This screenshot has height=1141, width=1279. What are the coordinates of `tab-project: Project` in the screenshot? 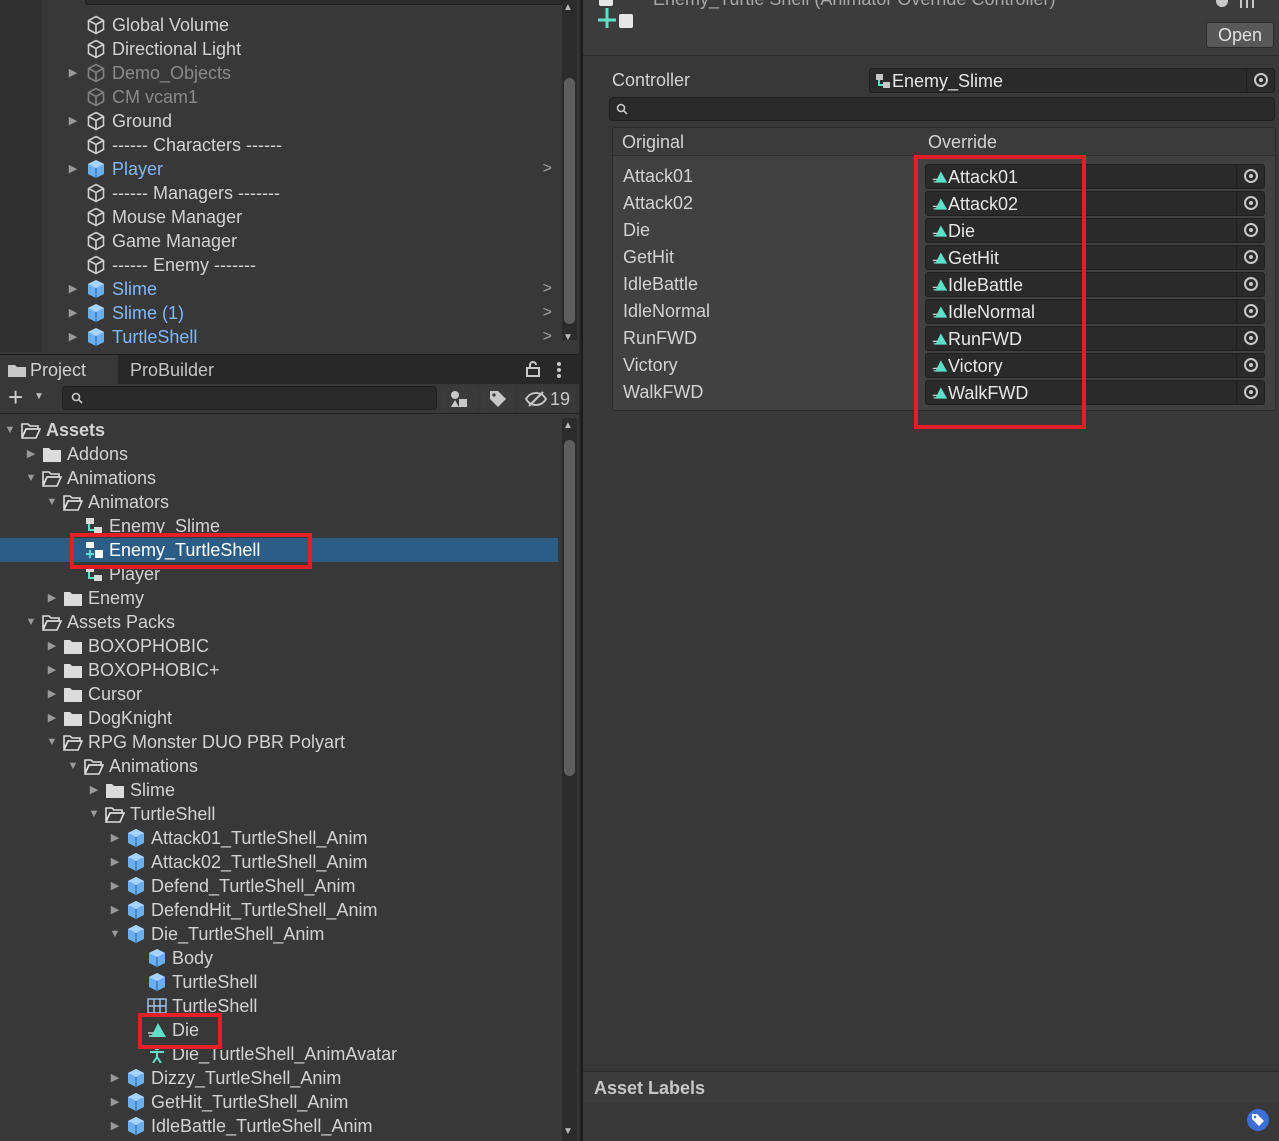 It's located at (59, 370).